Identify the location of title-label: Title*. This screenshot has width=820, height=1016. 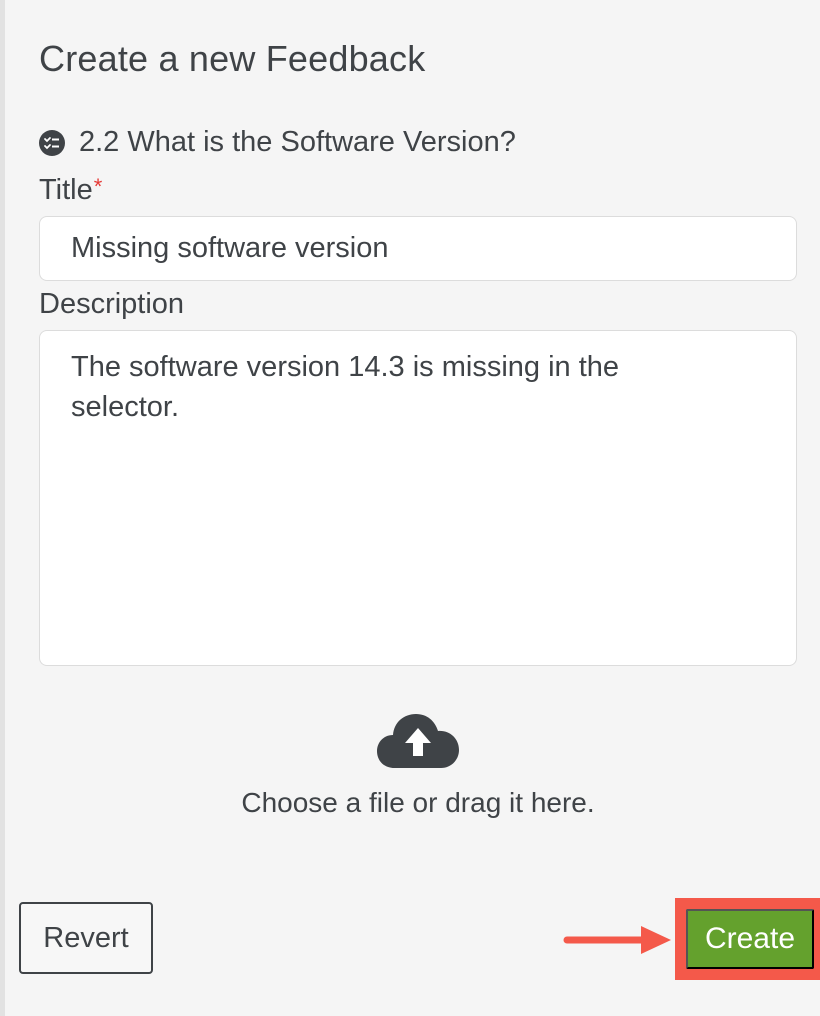
(70, 190).